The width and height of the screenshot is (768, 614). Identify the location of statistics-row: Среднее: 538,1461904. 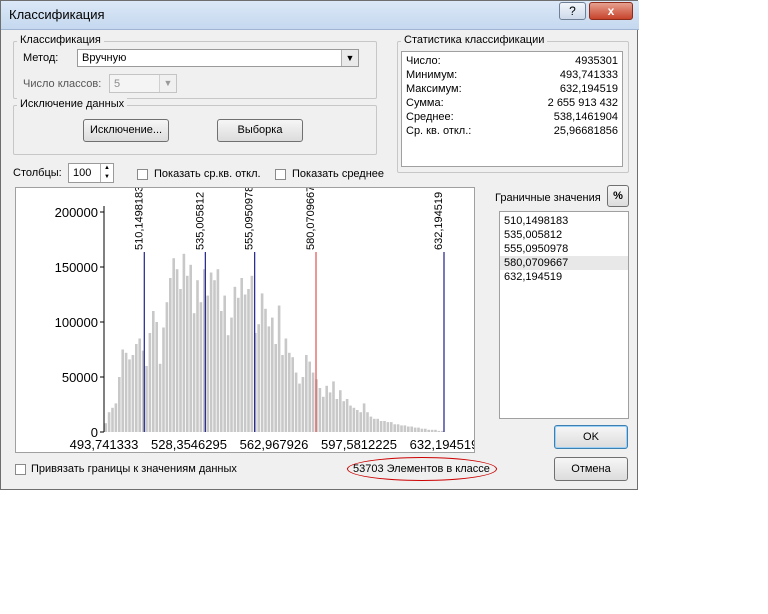
(512, 118).